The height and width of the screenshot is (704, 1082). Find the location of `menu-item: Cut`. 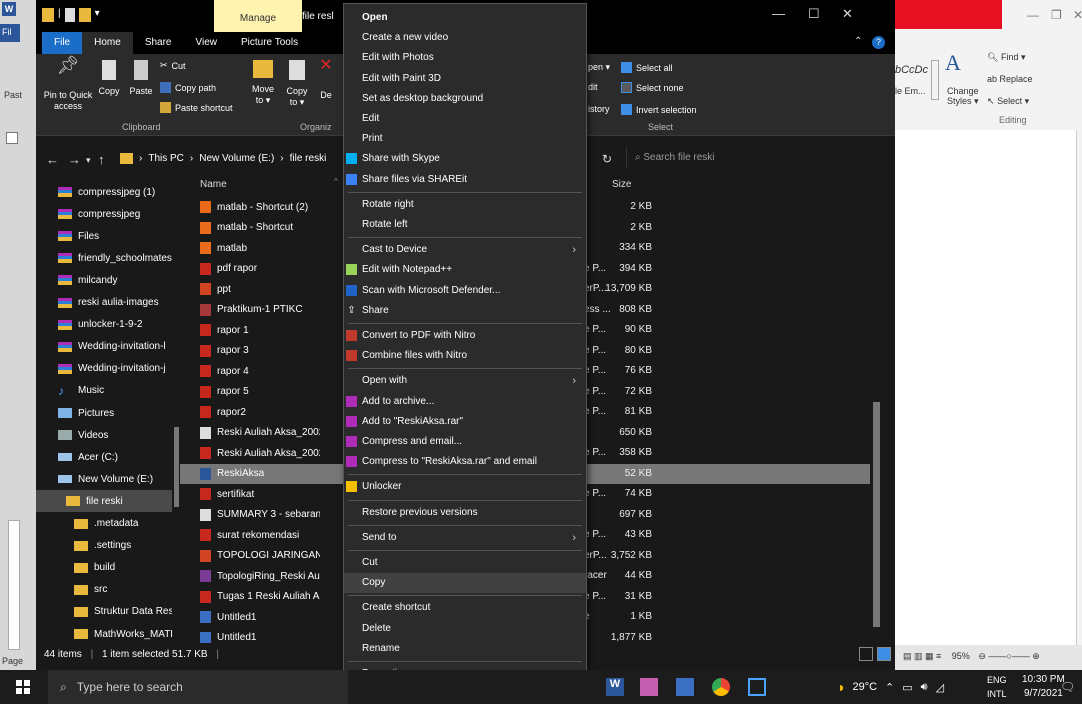

menu-item: Cut is located at coordinates (465, 563).